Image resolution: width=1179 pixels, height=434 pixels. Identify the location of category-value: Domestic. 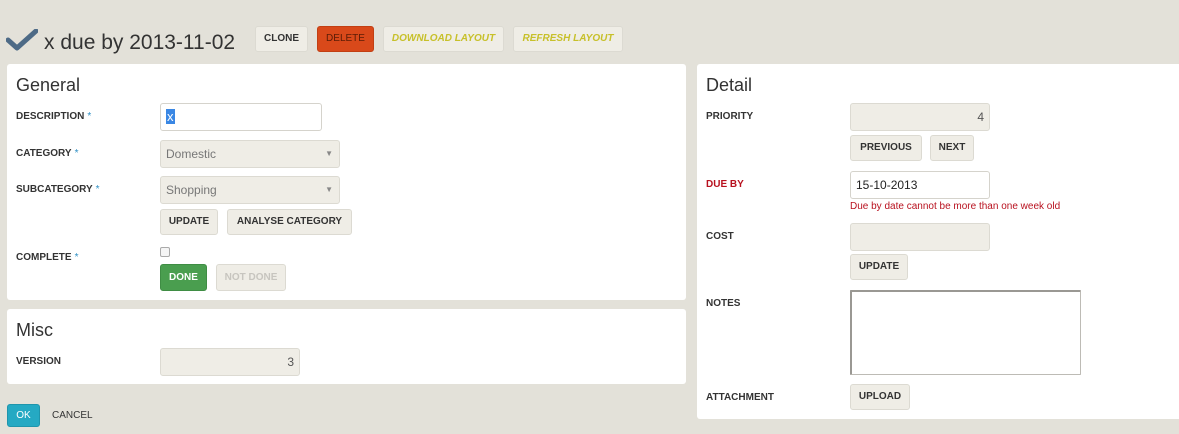
(191, 154).